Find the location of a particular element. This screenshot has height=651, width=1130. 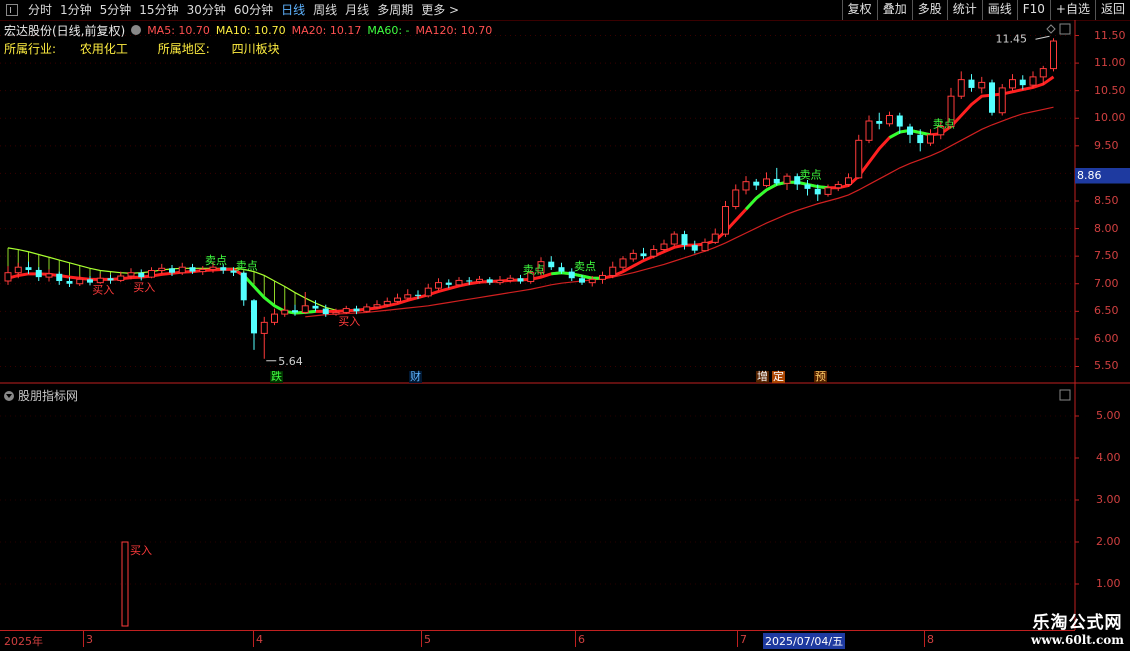

panel-maximize-icon is located at coordinates (1065, 29).